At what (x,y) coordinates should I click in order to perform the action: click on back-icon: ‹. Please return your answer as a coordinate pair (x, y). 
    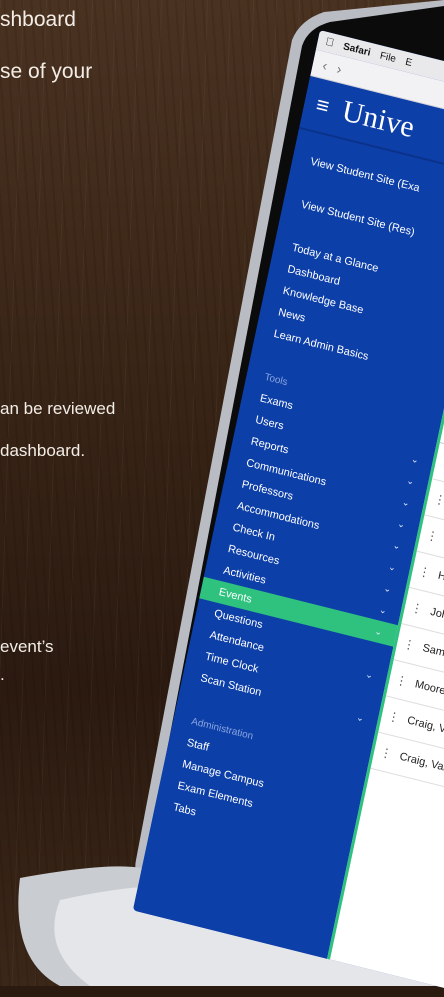
    Looking at the image, I should click on (325, 65).